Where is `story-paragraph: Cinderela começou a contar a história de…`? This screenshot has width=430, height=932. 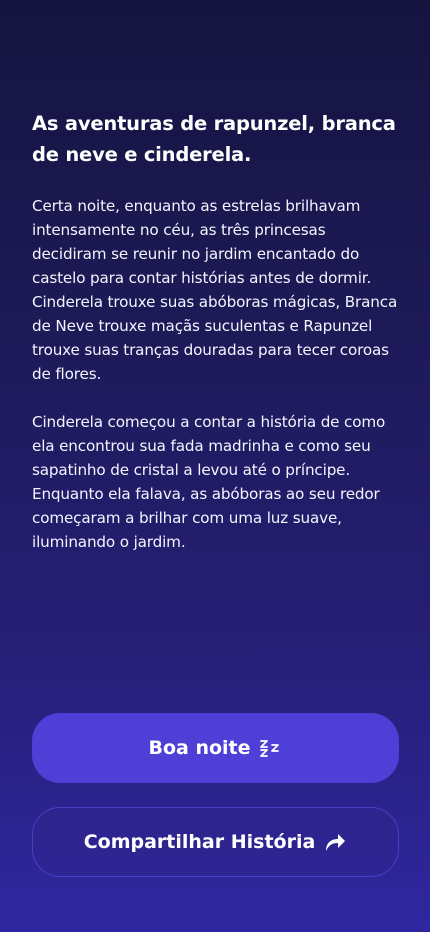 story-paragraph: Cinderela começou a contar a história de… is located at coordinates (209, 482).